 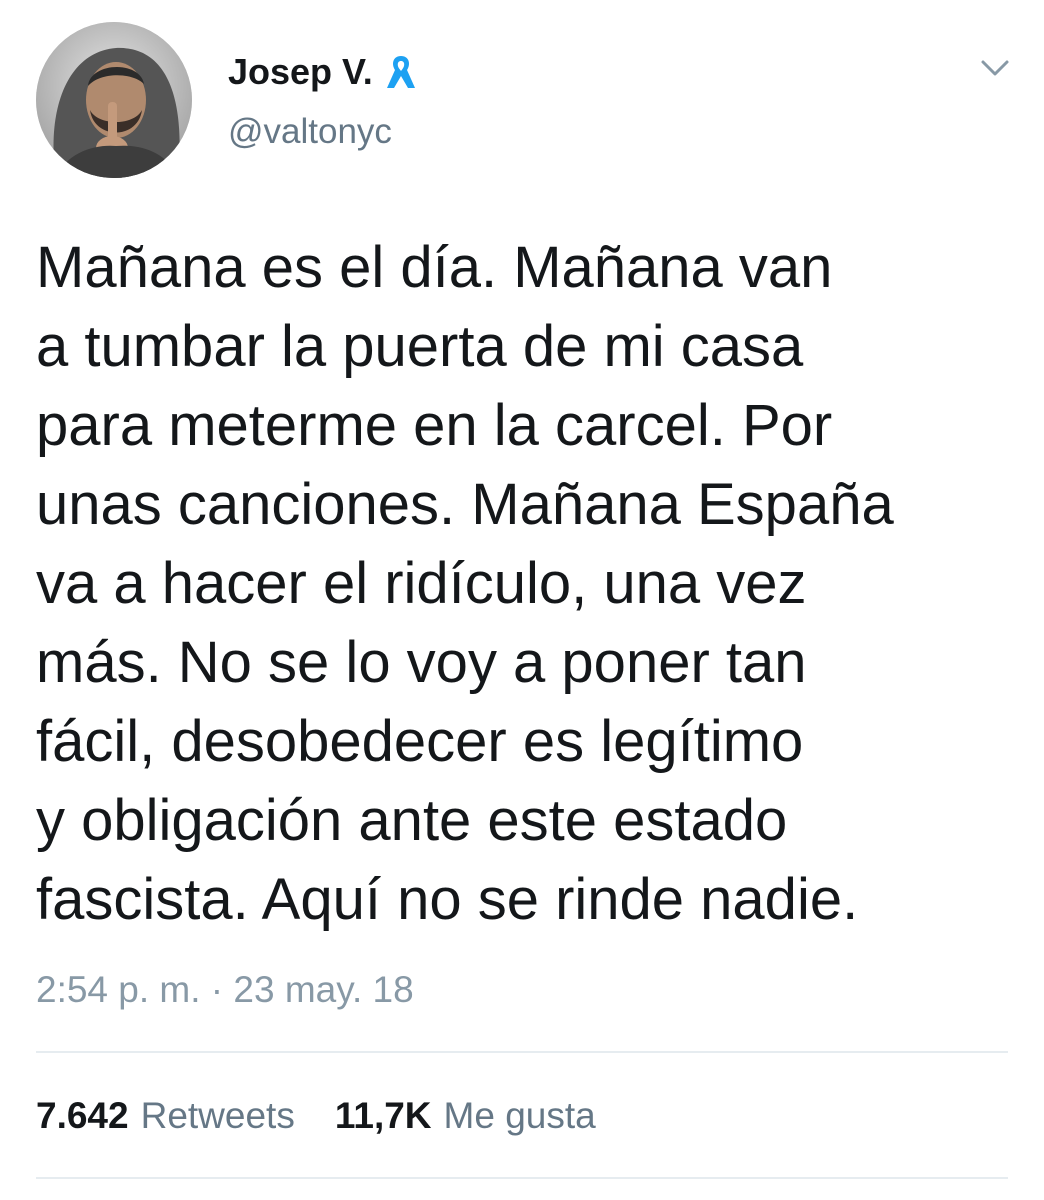 What do you see at coordinates (316, 1116) in the screenshot?
I see `tweet-stats: 7.642 Retweets 11,7K Me gusta` at bounding box center [316, 1116].